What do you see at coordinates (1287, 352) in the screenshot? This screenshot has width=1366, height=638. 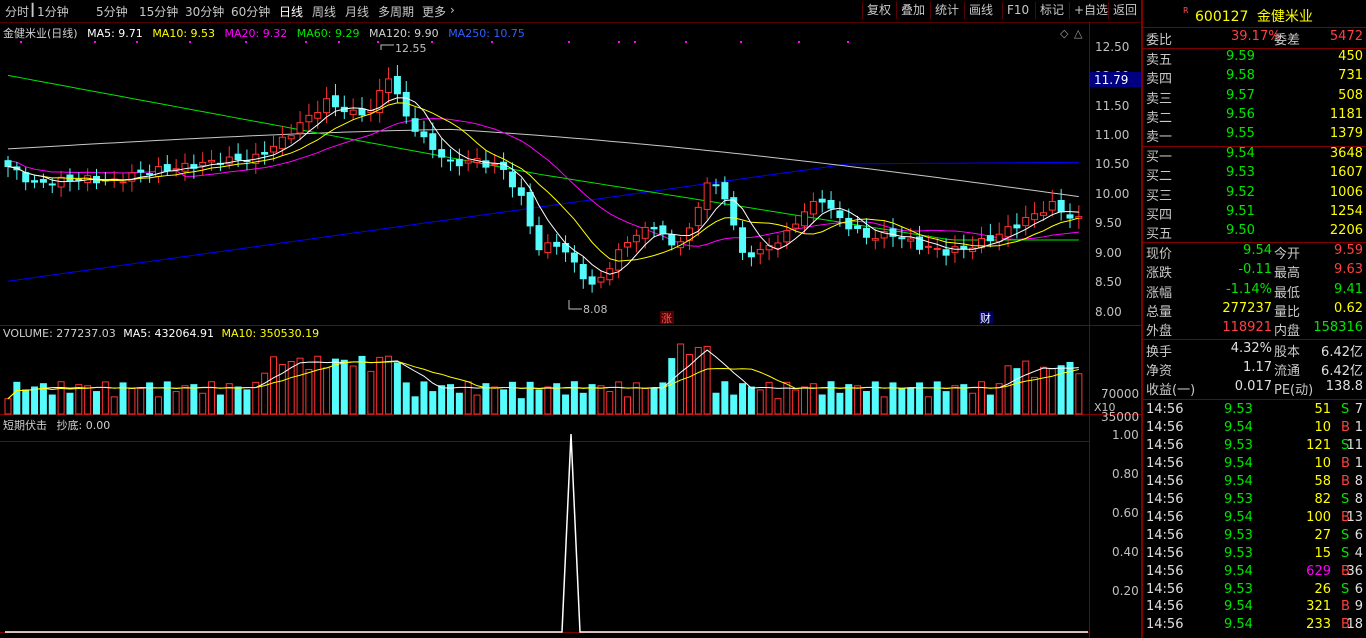 I see `stat-label: 股本` at bounding box center [1287, 352].